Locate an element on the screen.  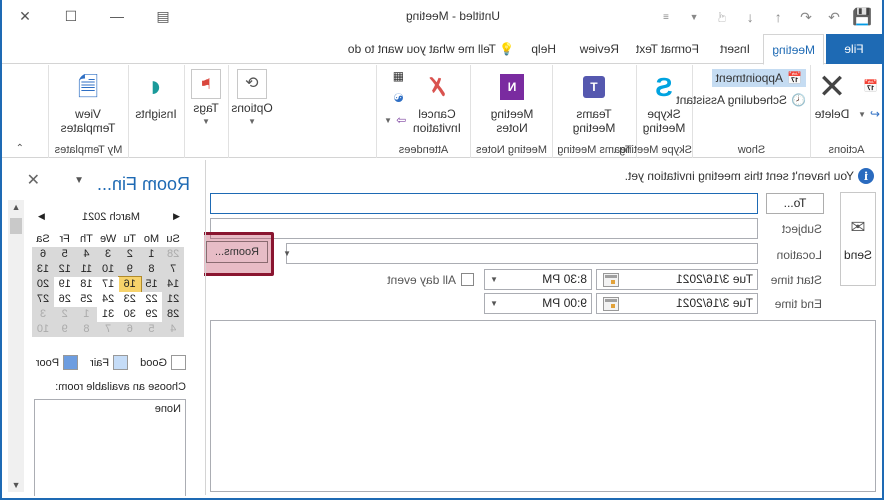
calendar-day: 22 is located at coordinates (151, 299).